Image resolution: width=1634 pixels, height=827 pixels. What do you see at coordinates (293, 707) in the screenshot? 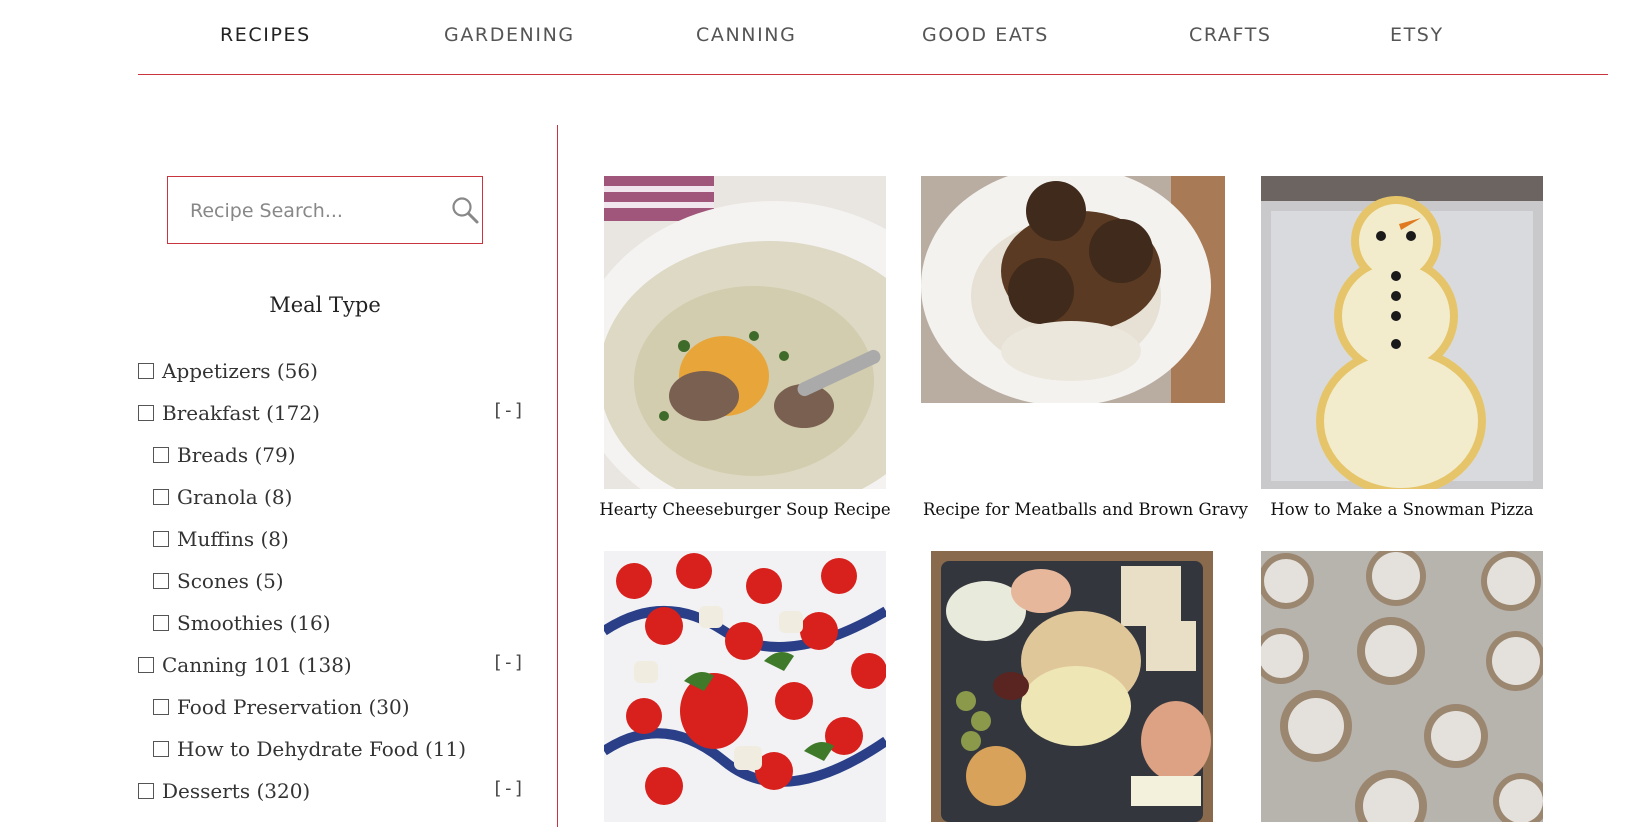
I see `facet-label: Food Preservation (30)` at bounding box center [293, 707].